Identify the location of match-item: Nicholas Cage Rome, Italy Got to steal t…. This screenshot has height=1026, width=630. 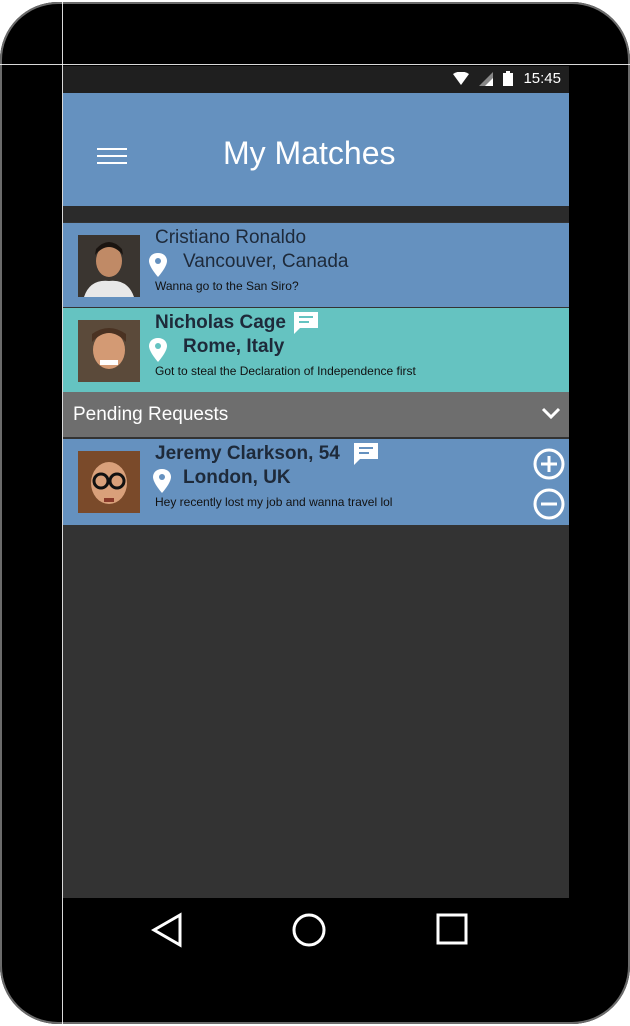
(316, 350).